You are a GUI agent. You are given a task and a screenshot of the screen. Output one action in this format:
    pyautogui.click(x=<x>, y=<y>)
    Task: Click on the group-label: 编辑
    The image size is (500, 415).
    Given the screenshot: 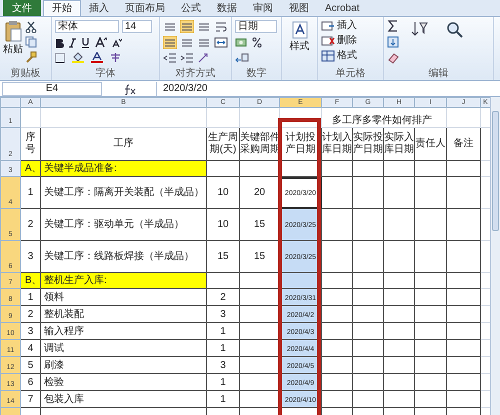 What is the action you would take?
    pyautogui.click(x=439, y=73)
    